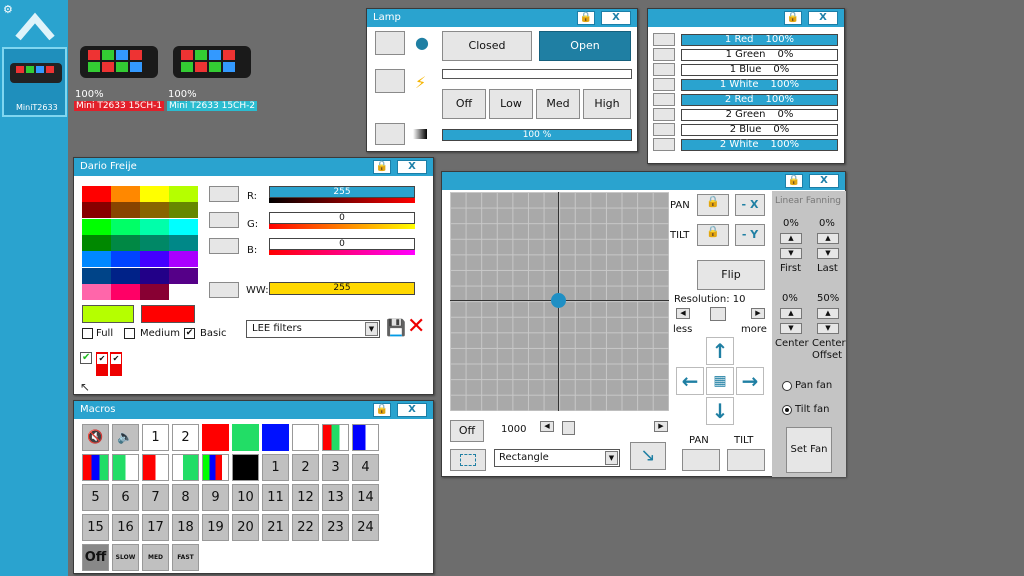  What do you see at coordinates (335, 497) in the screenshot?
I see `macro-number-button: 13` at bounding box center [335, 497].